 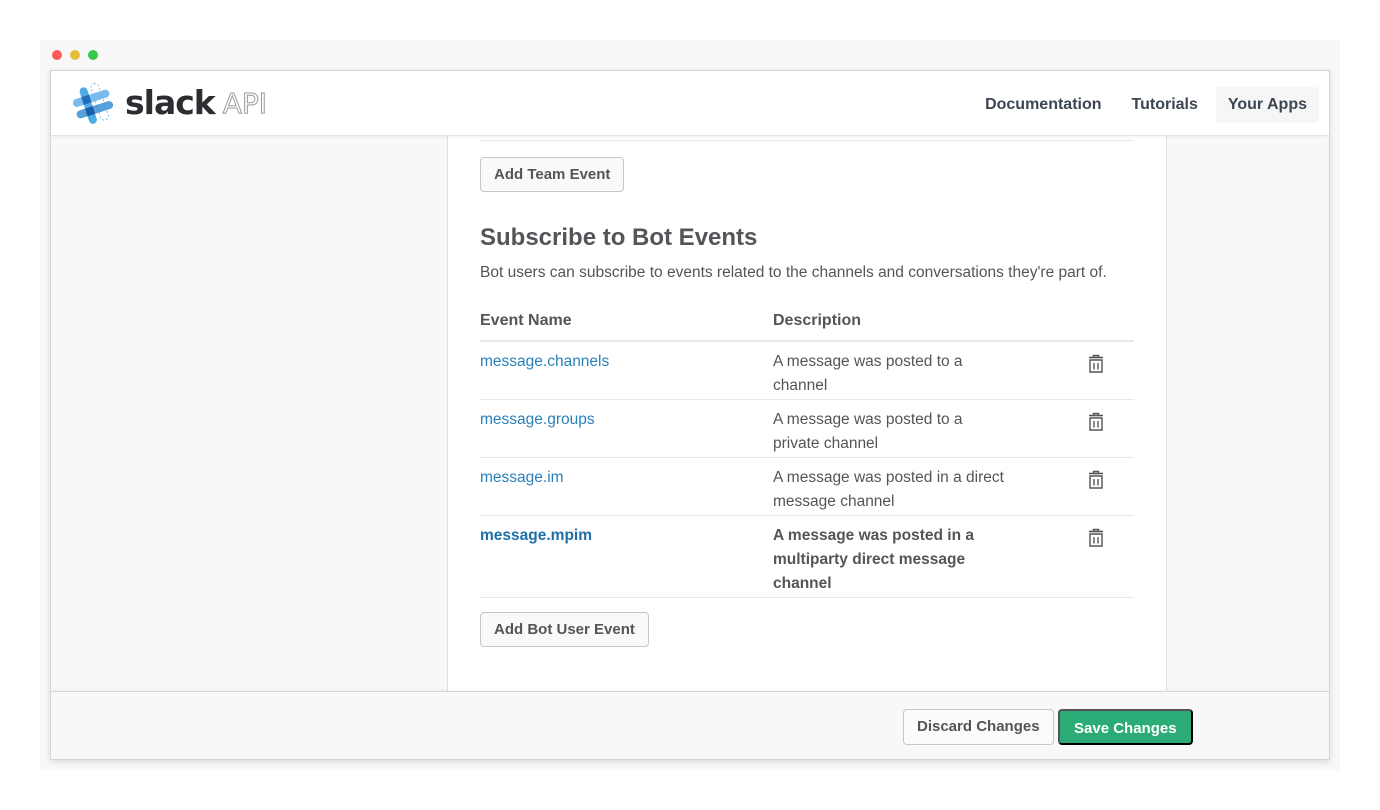 What do you see at coordinates (57, 55) in the screenshot?
I see `close-window-button` at bounding box center [57, 55].